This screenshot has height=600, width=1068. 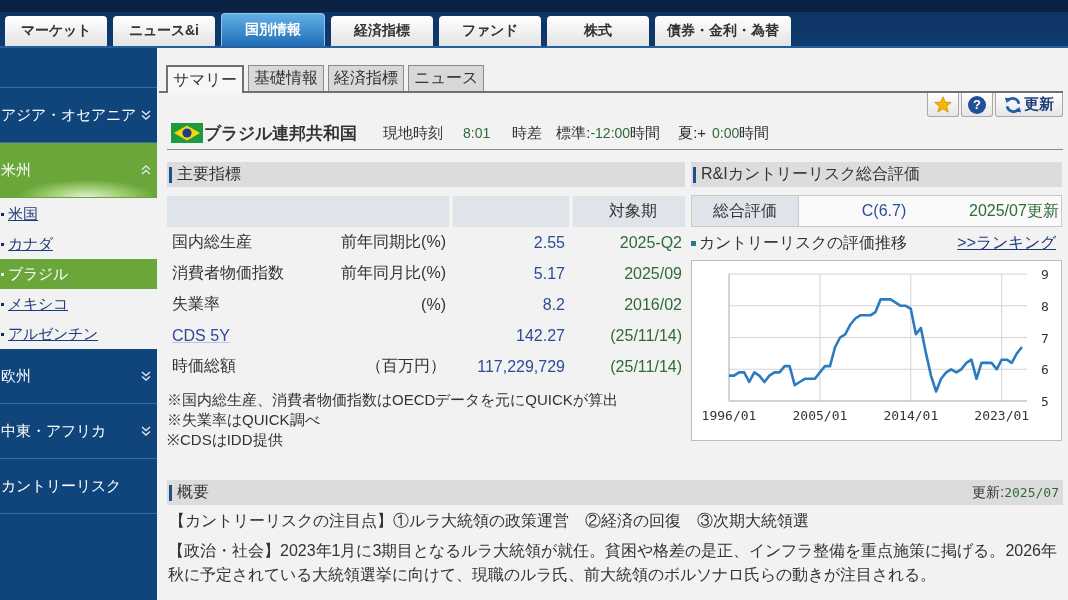 I want to click on indicator-unit: 前年同期比(%), so click(x=394, y=242).